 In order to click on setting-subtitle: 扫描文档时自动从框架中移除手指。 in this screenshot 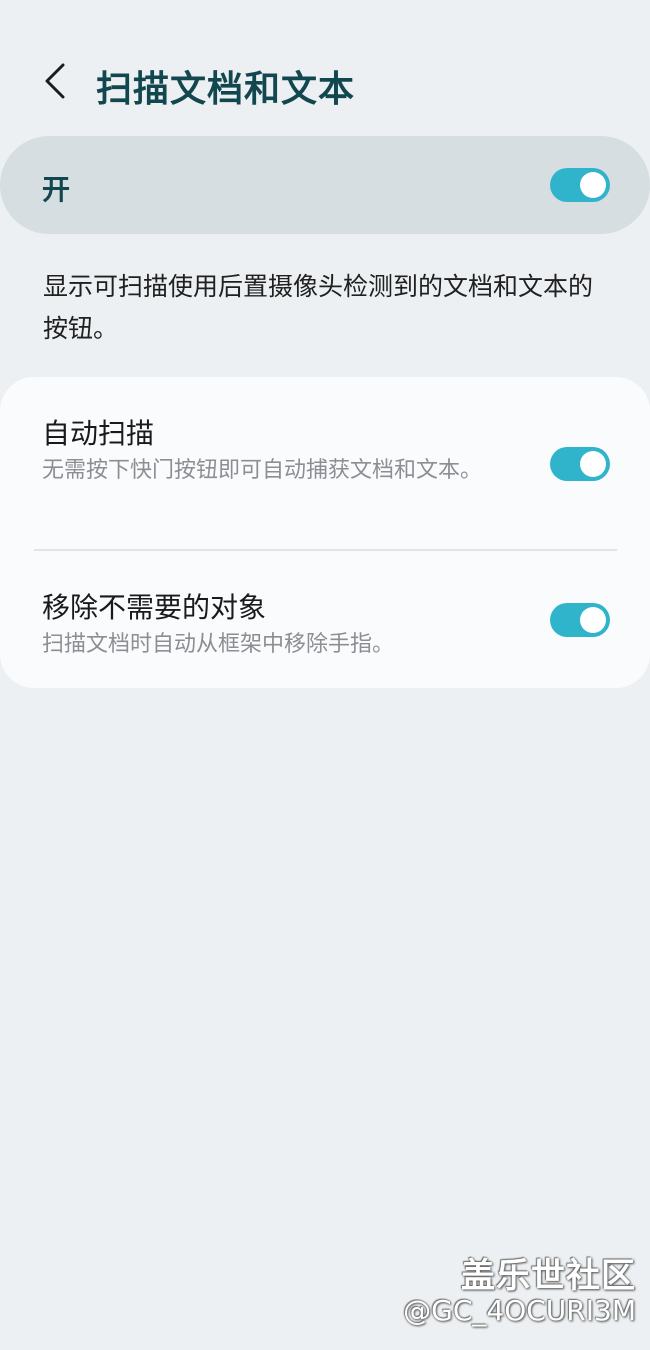, I will do `click(218, 644)`.